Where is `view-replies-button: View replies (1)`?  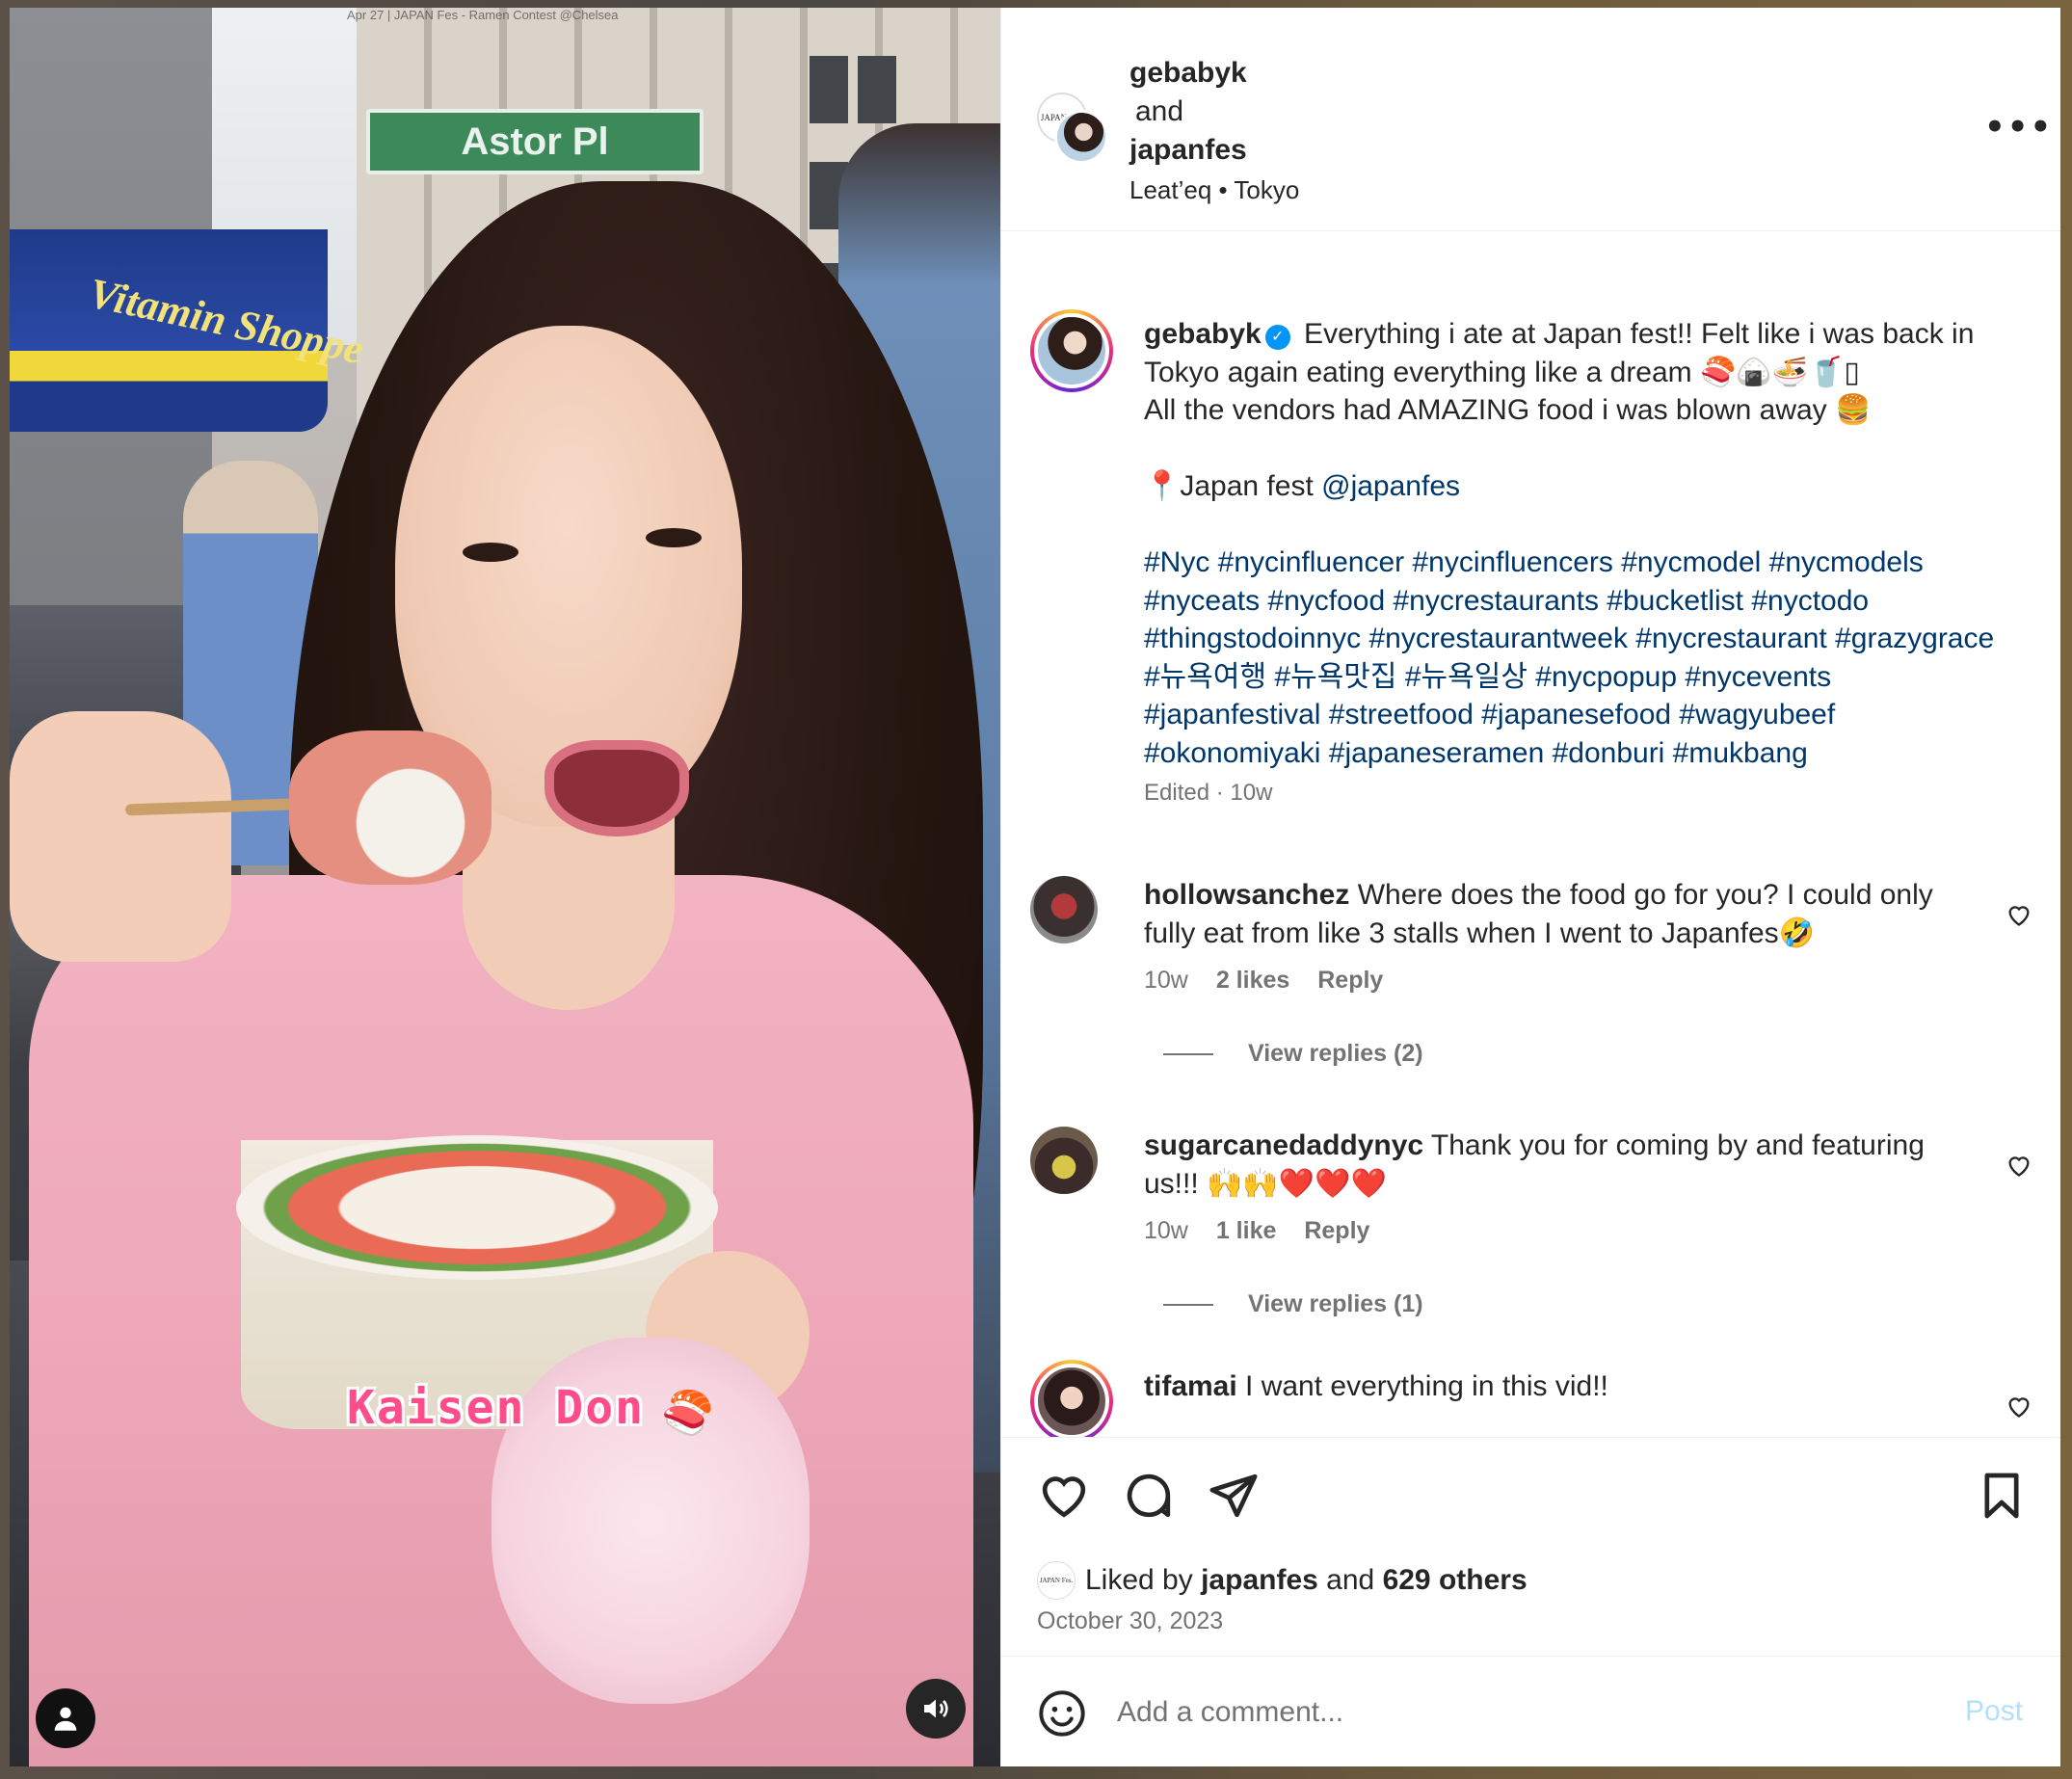 view-replies-button: View replies (1) is located at coordinates (1293, 1304).